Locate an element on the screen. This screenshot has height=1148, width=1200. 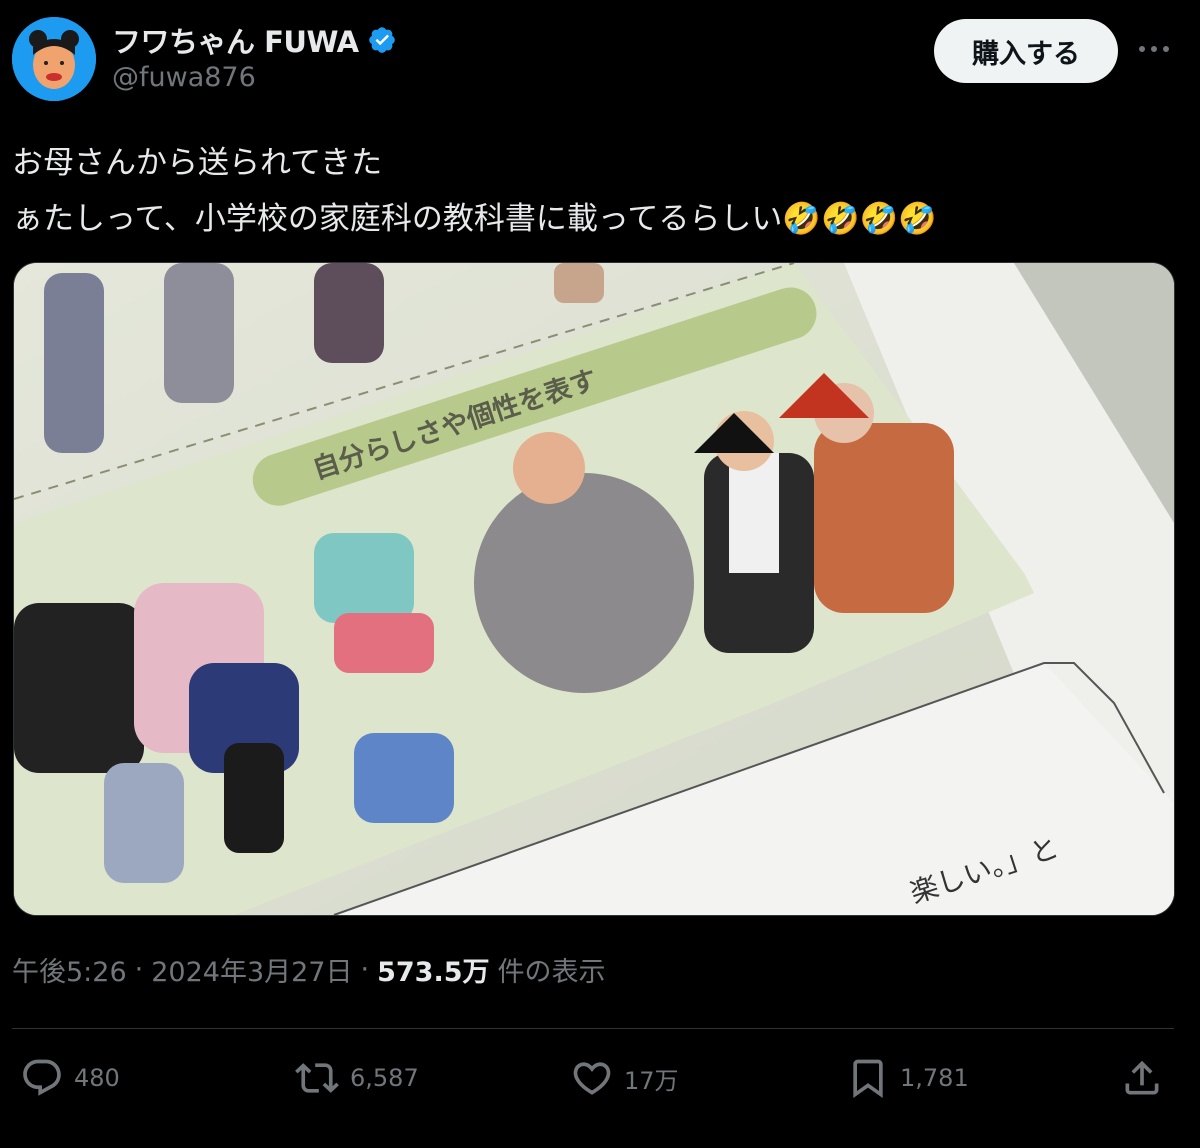
buy-button: 購入する is located at coordinates (1026, 51).